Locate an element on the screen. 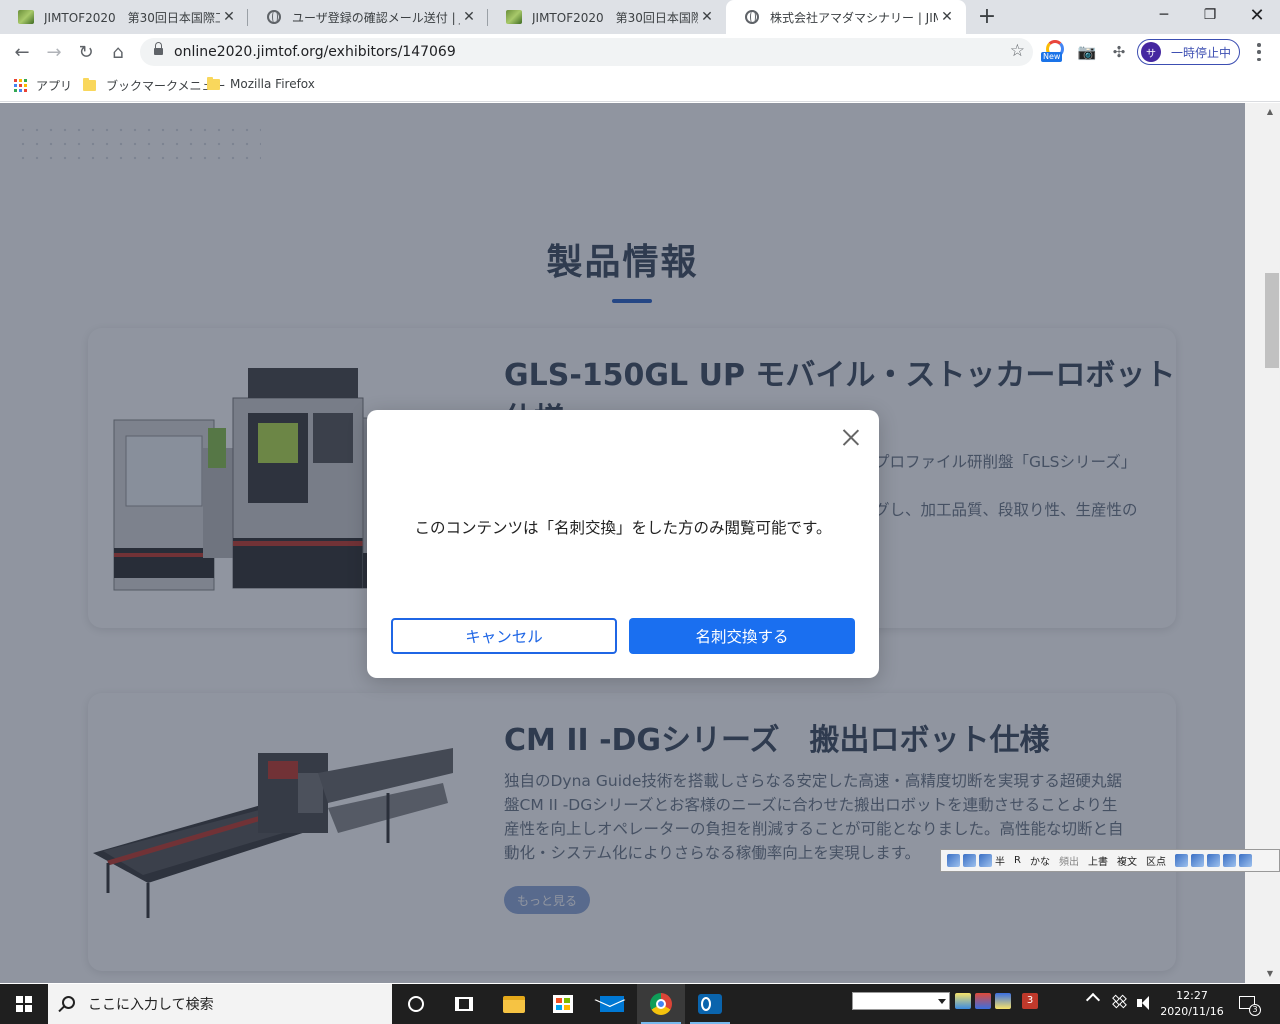 The image size is (1280, 1024). ime-help-icon is located at coordinates (1245, 860).